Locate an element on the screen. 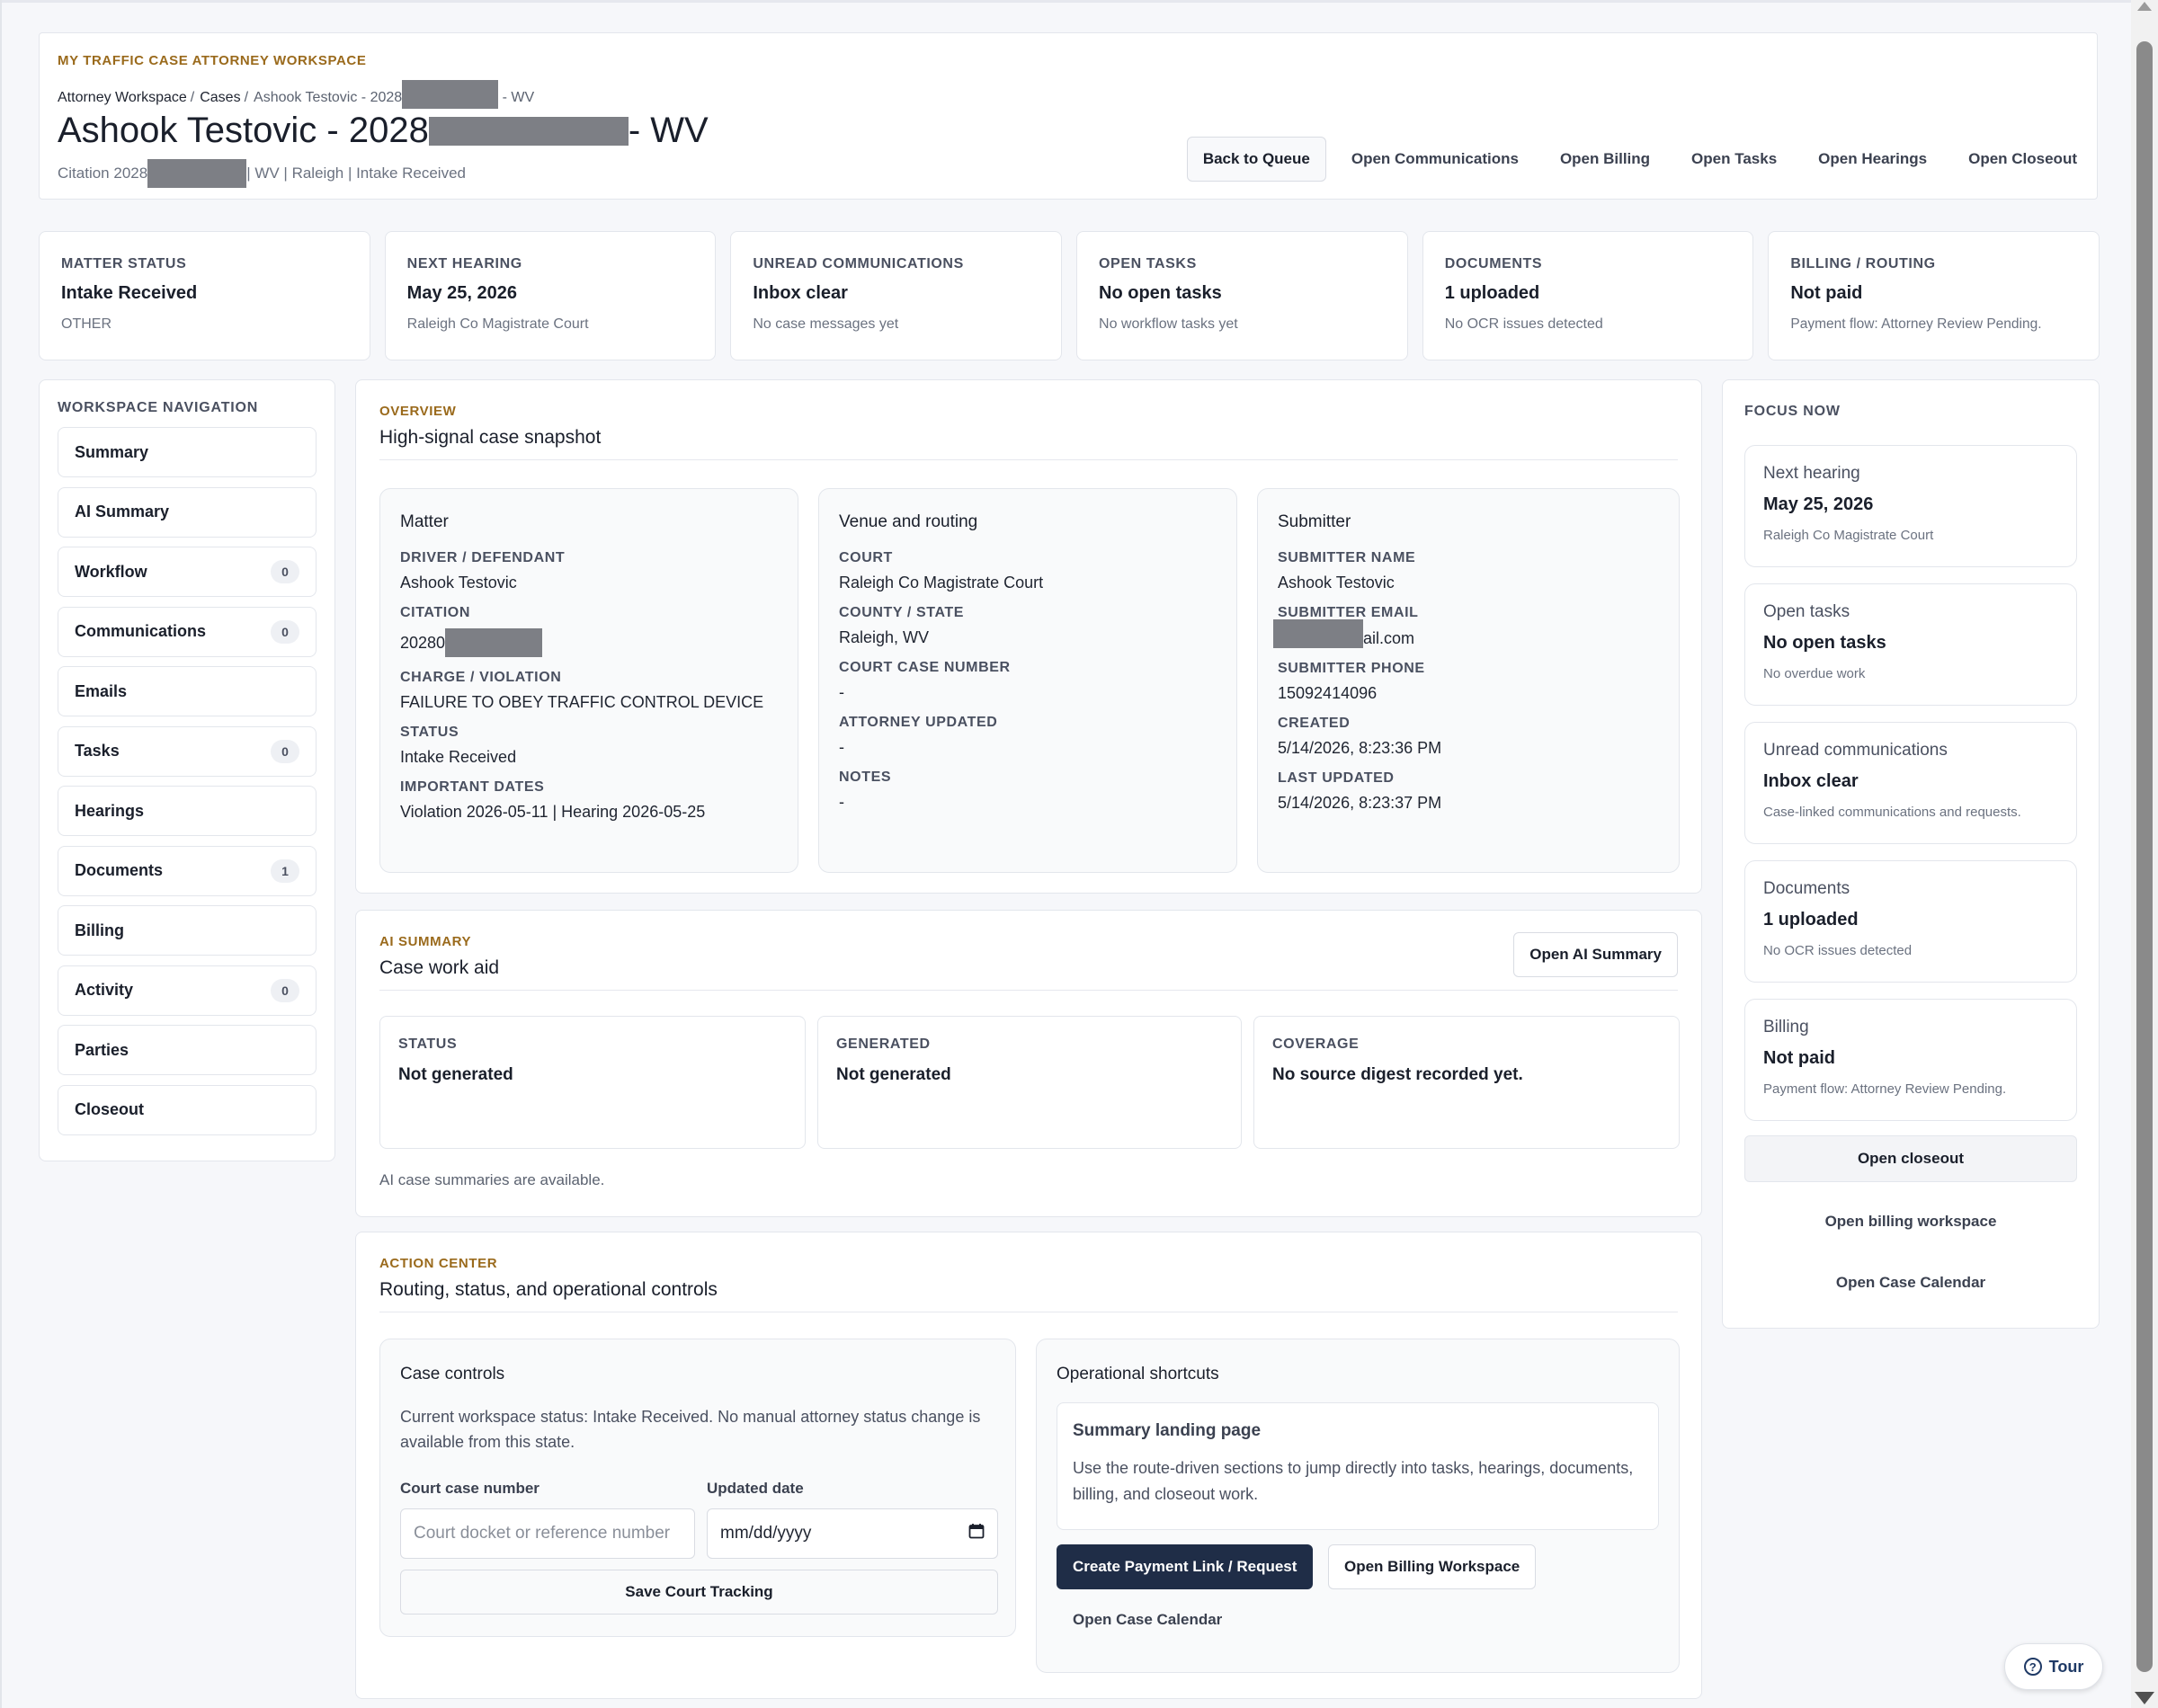 The width and height of the screenshot is (2158, 1708). breadcrumb-attorney-workspace: Attorney Workspace is located at coordinates (123, 98).